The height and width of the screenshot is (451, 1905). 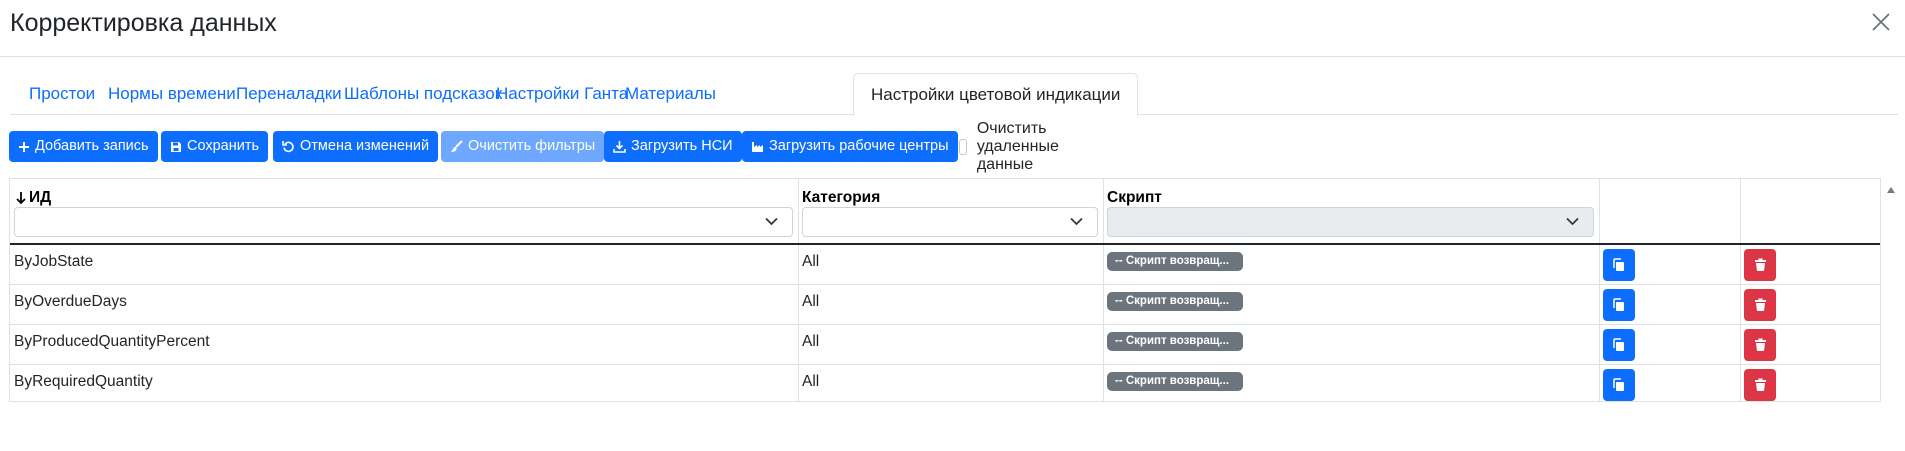 I want to click on add-record-label: Добавить запись, so click(x=92, y=146).